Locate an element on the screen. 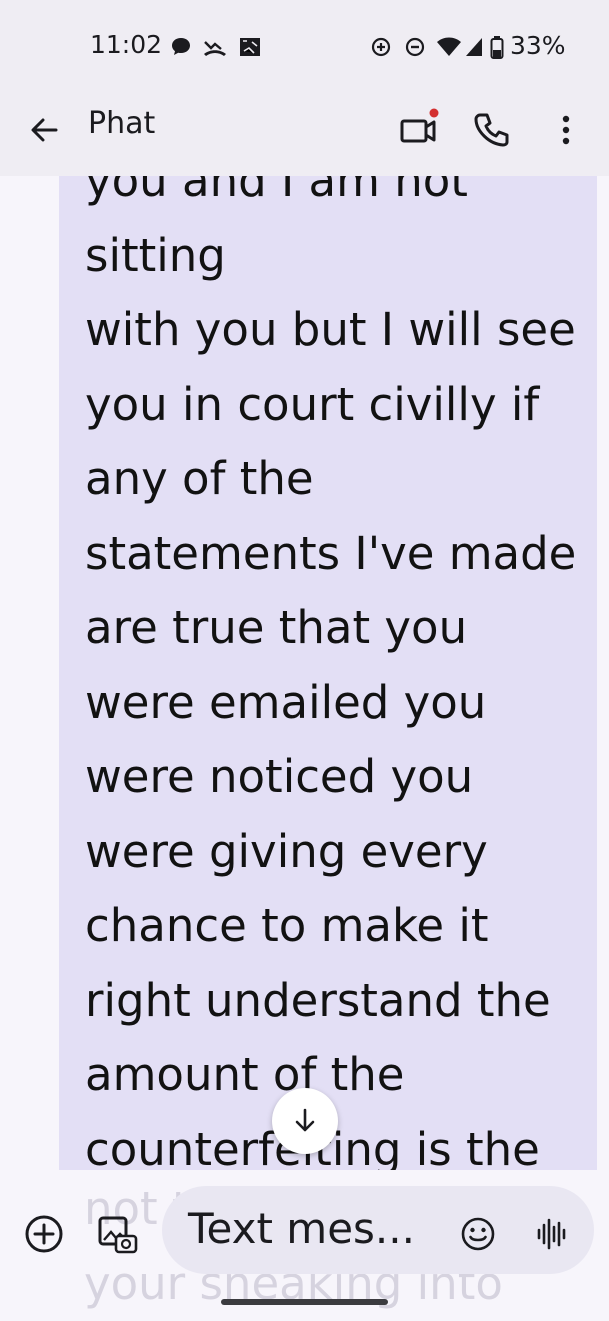  conversation-header: Phat is located at coordinates (304, 133).